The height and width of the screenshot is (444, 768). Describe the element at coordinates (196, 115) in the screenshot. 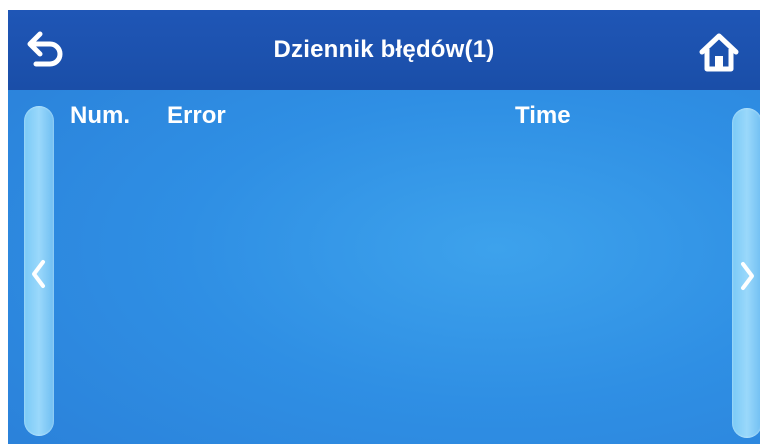

I see `column-header-error: Error` at that location.